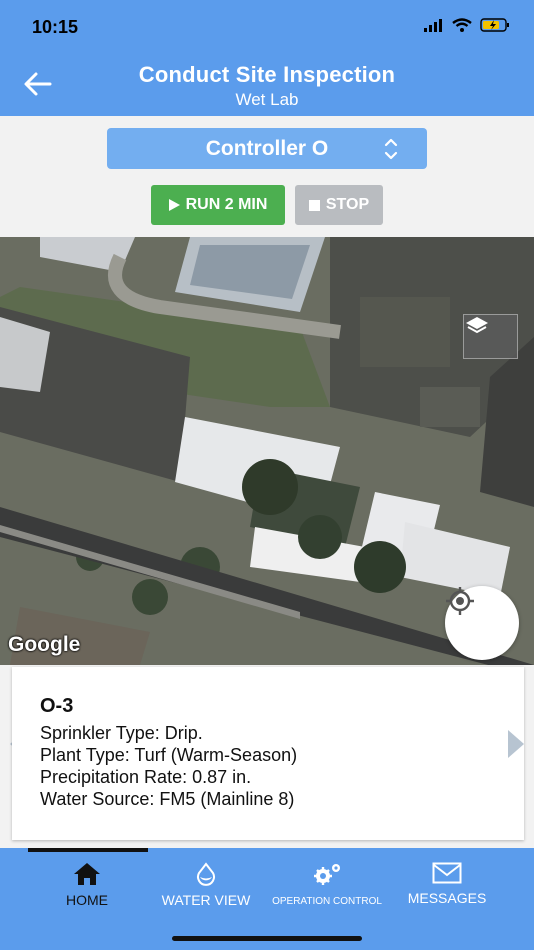  I want to click on layers-icon, so click(477, 325).